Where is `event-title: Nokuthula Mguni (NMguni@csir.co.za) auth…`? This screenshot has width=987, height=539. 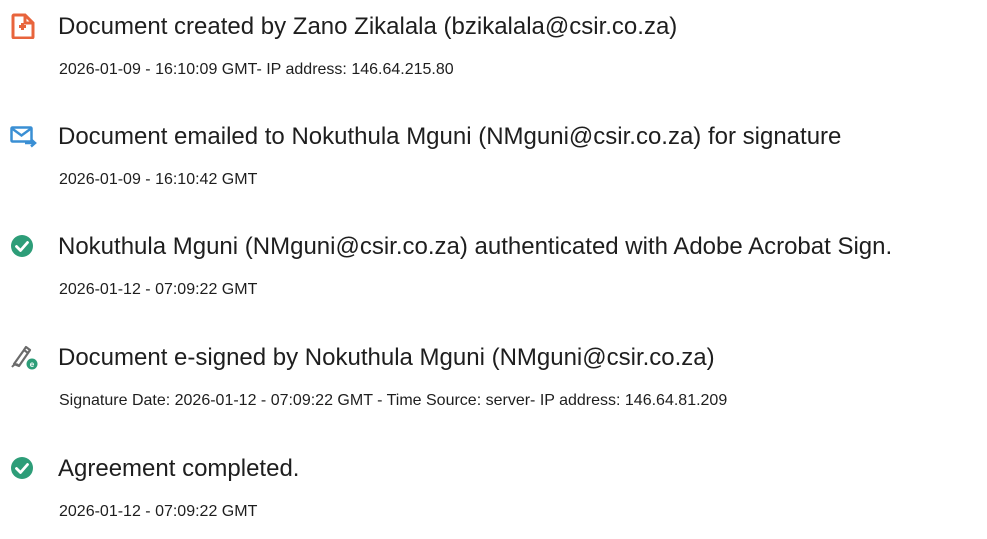 event-title: Nokuthula Mguni (NMguni@csir.co.za) auth… is located at coordinates (475, 246).